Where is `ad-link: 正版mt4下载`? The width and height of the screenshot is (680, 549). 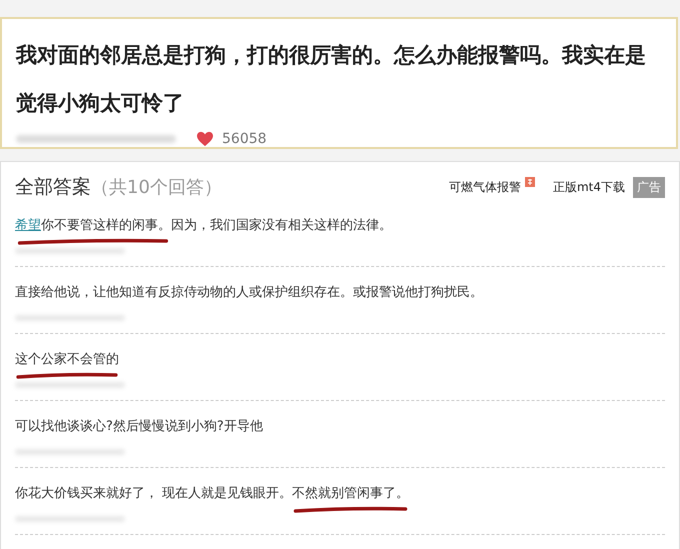 ad-link: 正版mt4下载 is located at coordinates (588, 187).